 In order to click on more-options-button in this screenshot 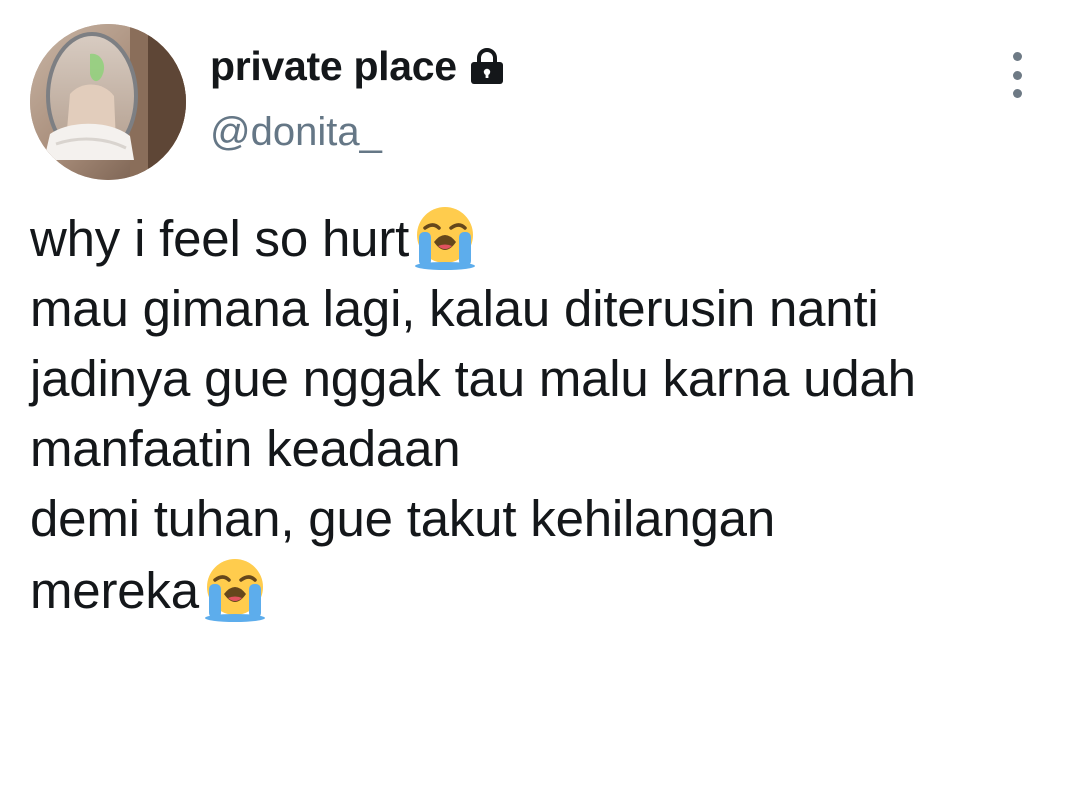, I will do `click(1017, 75)`.